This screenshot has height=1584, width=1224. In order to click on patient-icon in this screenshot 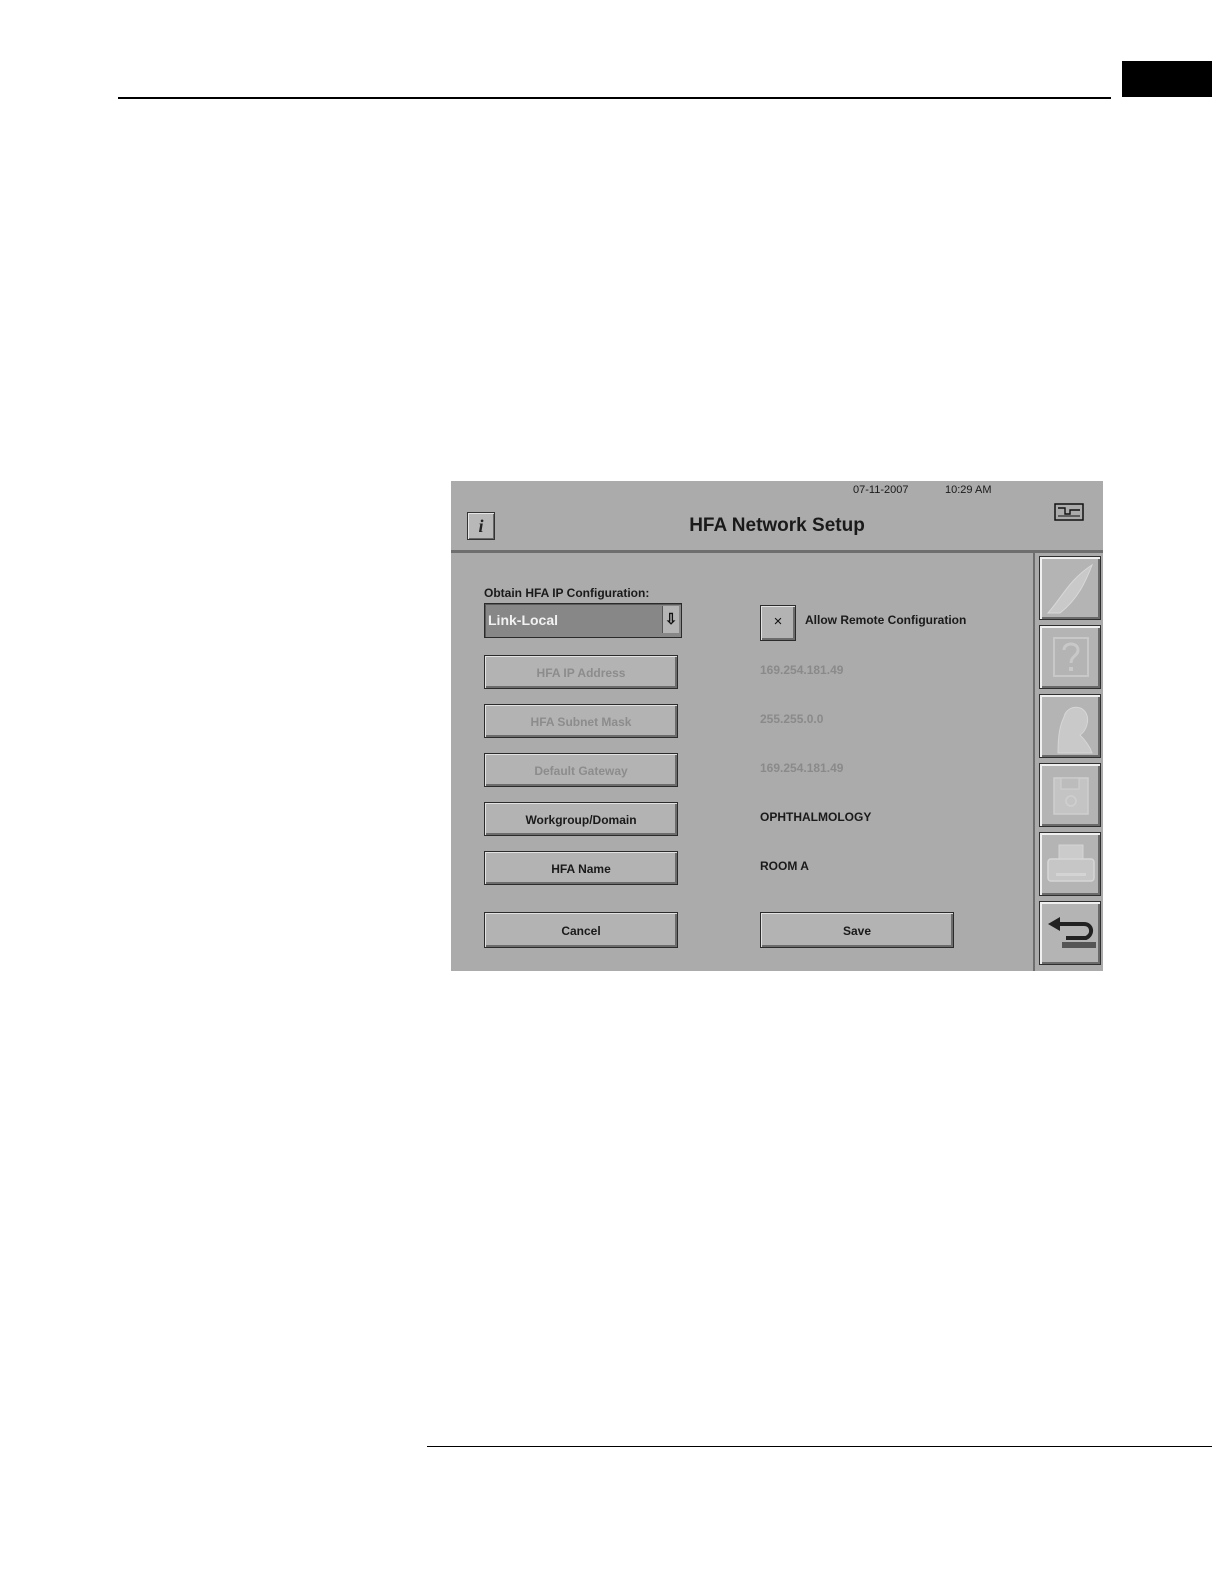, I will do `click(1075, 730)`.